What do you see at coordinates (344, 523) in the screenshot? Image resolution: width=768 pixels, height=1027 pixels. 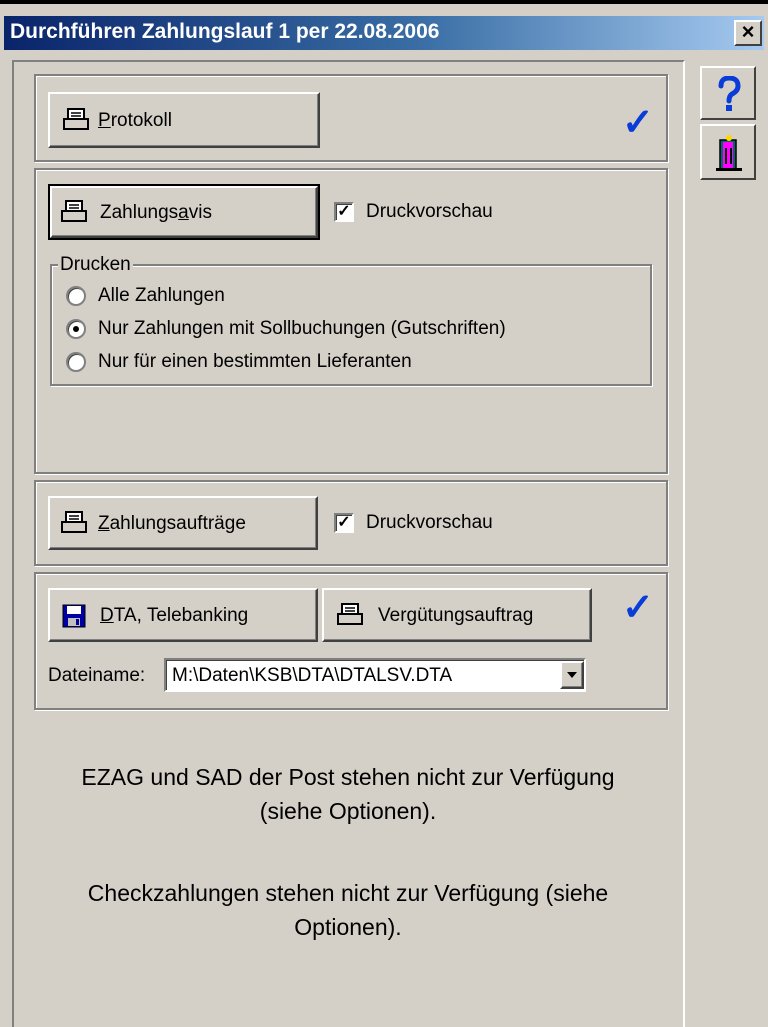 I see `zahlungsauftraege-preview-checkbox: ✓` at bounding box center [344, 523].